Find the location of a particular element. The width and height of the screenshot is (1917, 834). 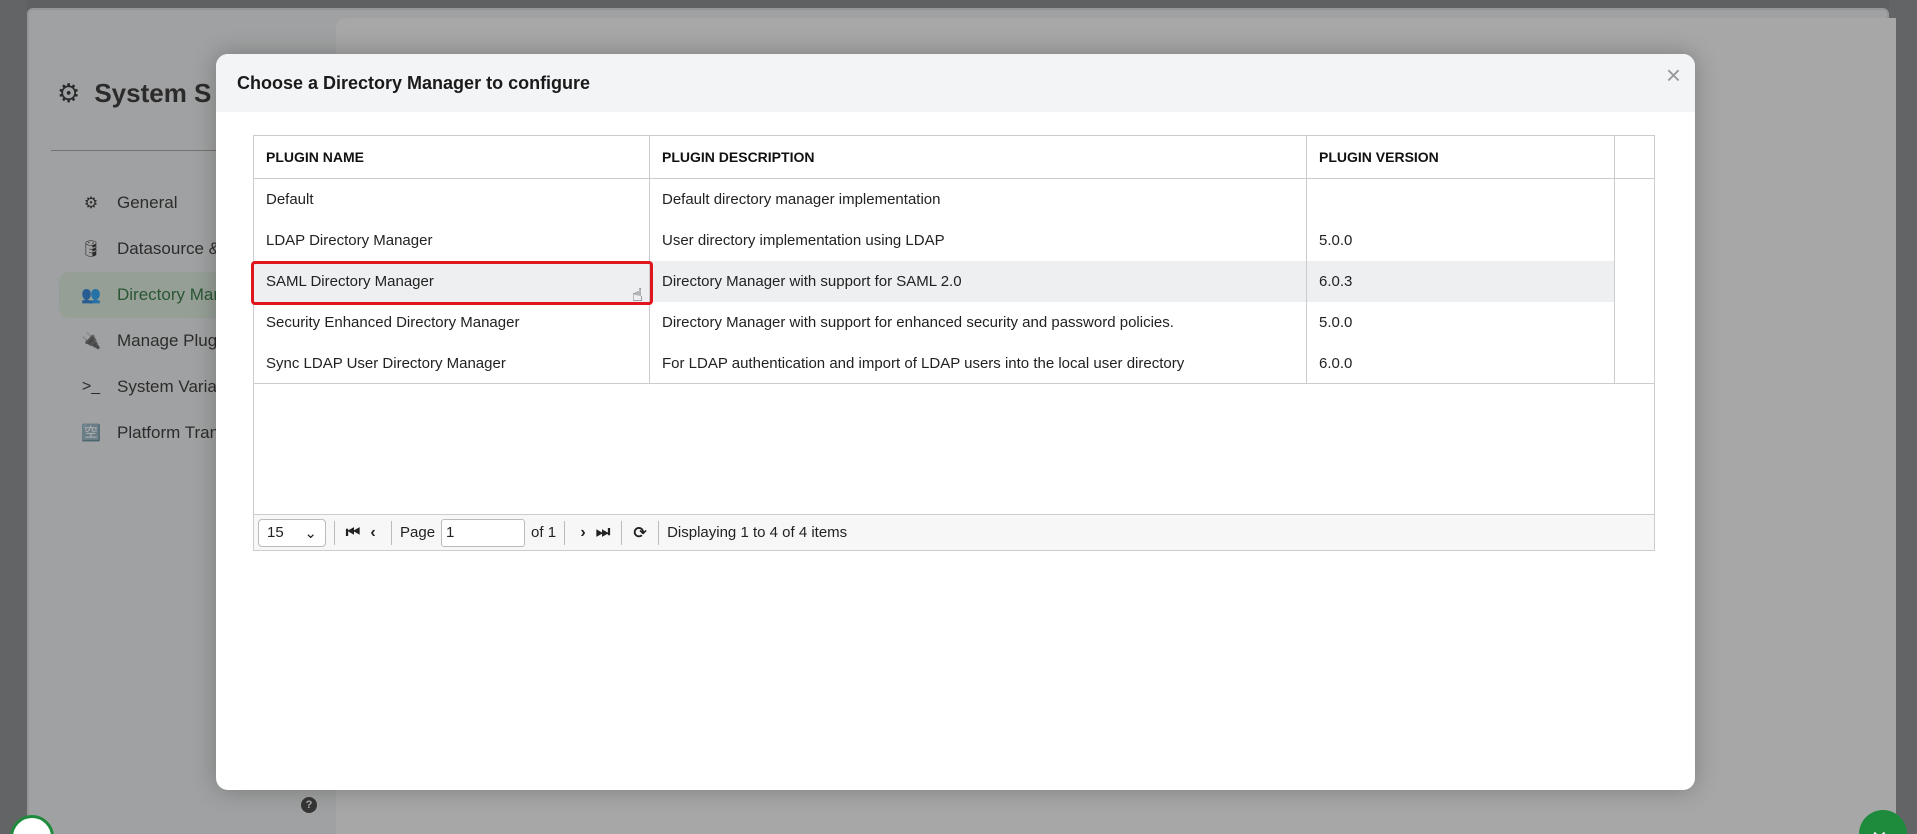

cell-plugin-description: Default directory manager implementation is located at coordinates (978, 199).